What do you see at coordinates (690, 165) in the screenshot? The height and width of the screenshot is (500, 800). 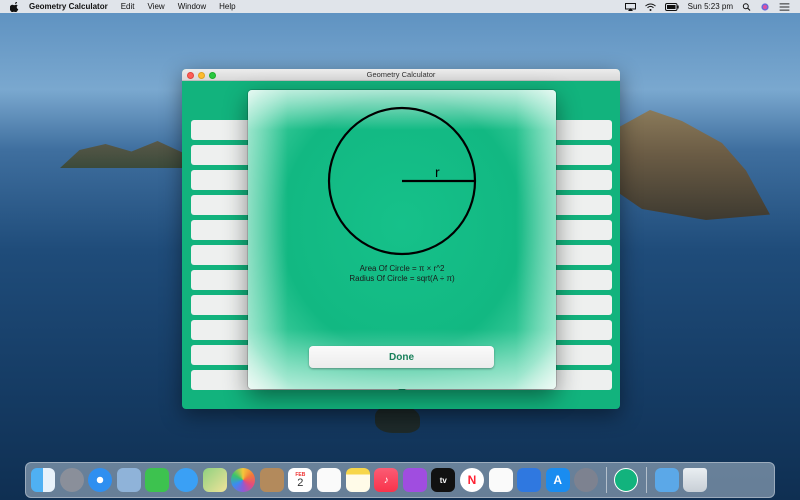 I see `wallpaper-island-right` at bounding box center [690, 165].